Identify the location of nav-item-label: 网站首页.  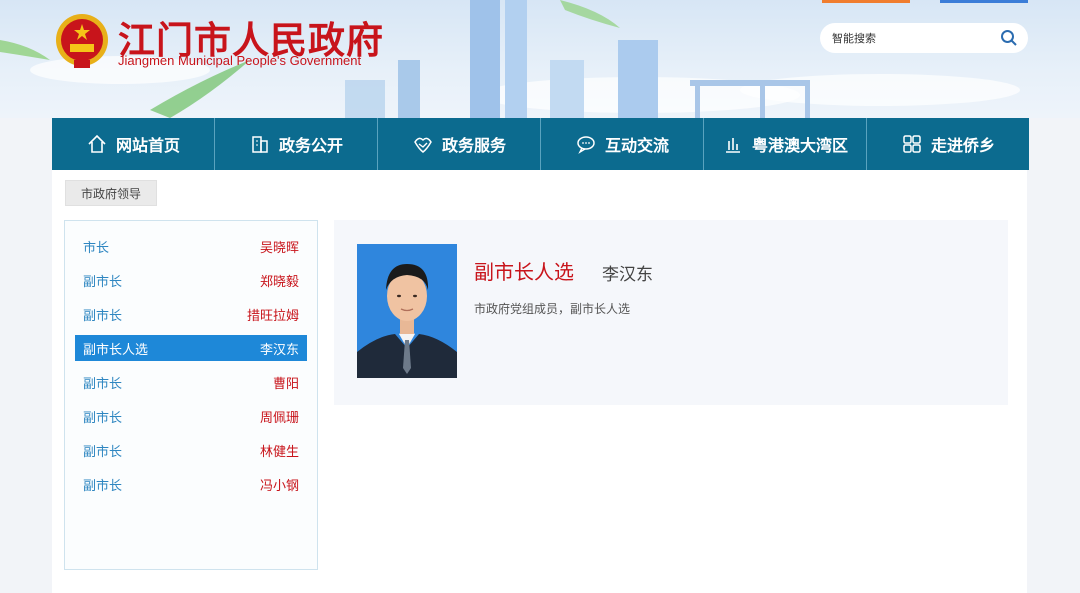
(147, 145).